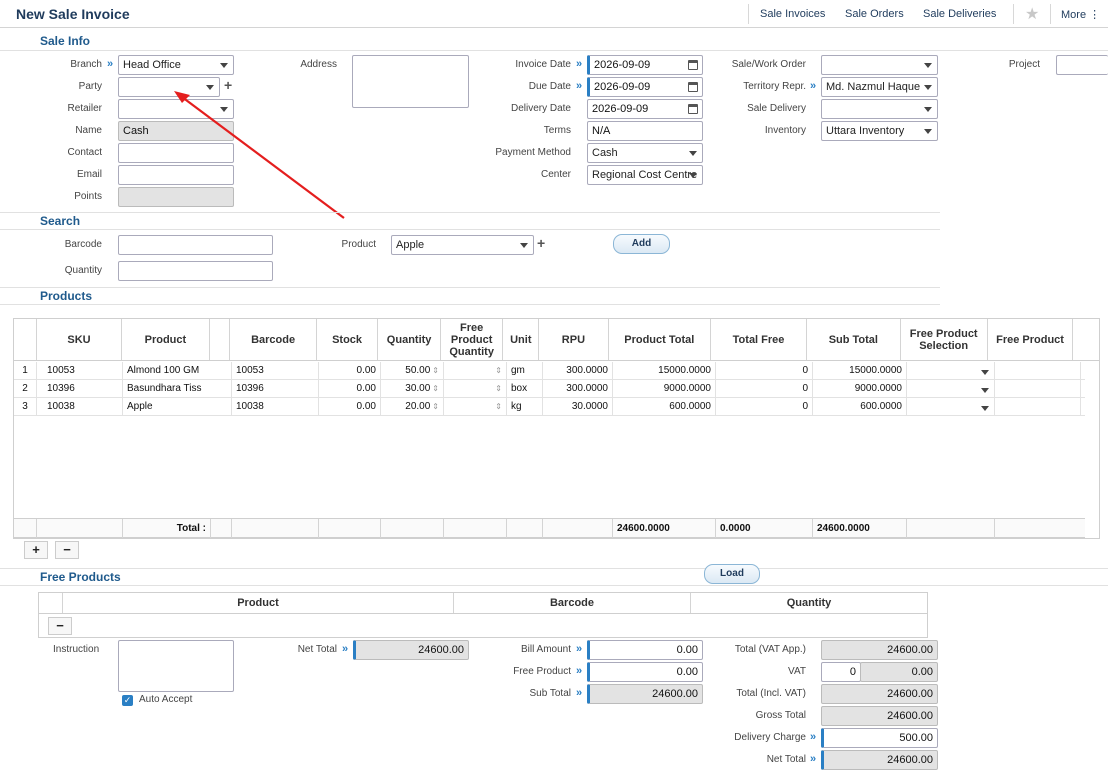 This screenshot has width=1108, height=773. I want to click on col-barcode: Barcode, so click(273, 339).